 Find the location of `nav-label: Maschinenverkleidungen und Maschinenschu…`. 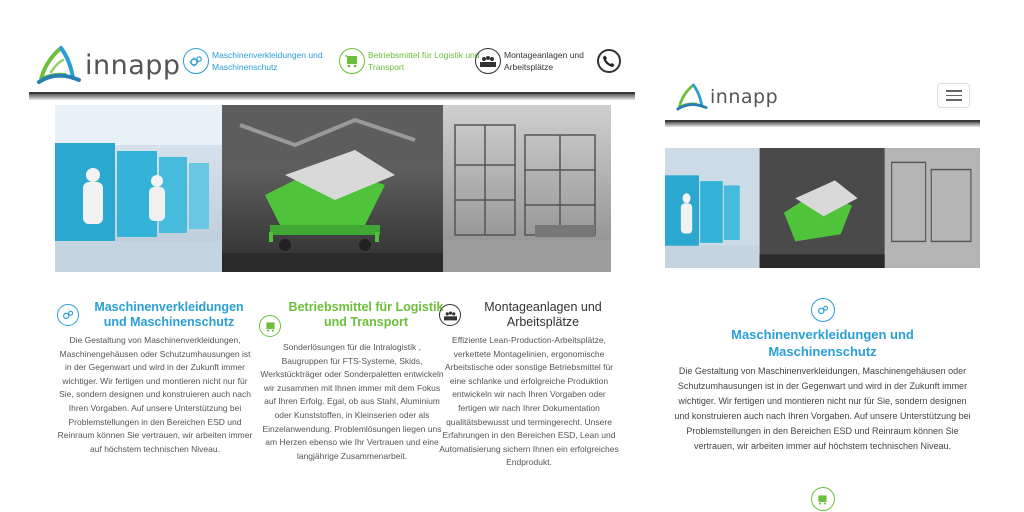

nav-label: Maschinenverkleidungen und Maschinenschu… is located at coordinates (267, 61).